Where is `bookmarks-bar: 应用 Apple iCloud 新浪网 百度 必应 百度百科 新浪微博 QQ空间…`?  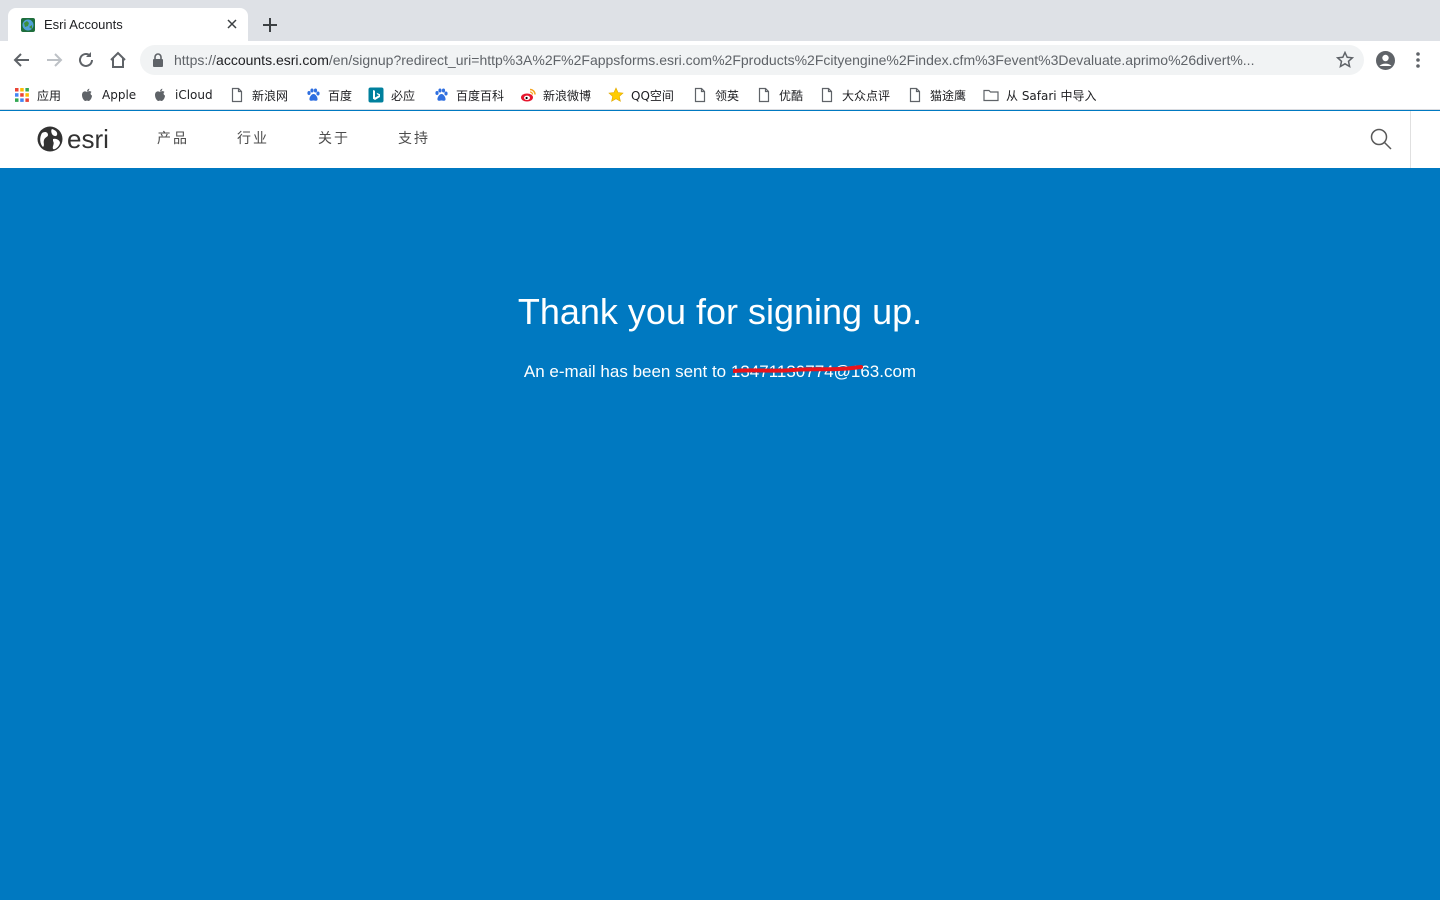 bookmarks-bar: 应用 Apple iCloud 新浪网 百度 必应 百度百科 新浪微博 QQ空间… is located at coordinates (720, 94).